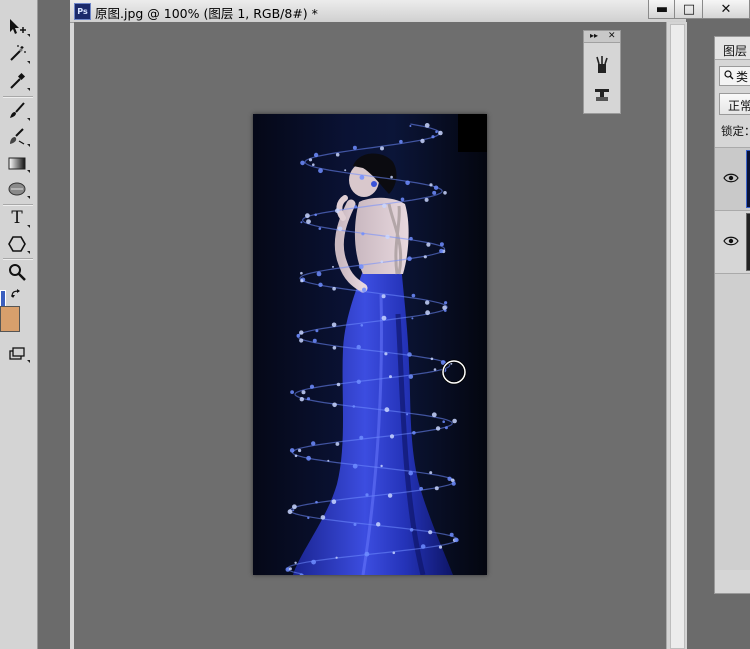 Image resolution: width=750 pixels, height=649 pixels. I want to click on eyedropper-icon, so click(18, 80).